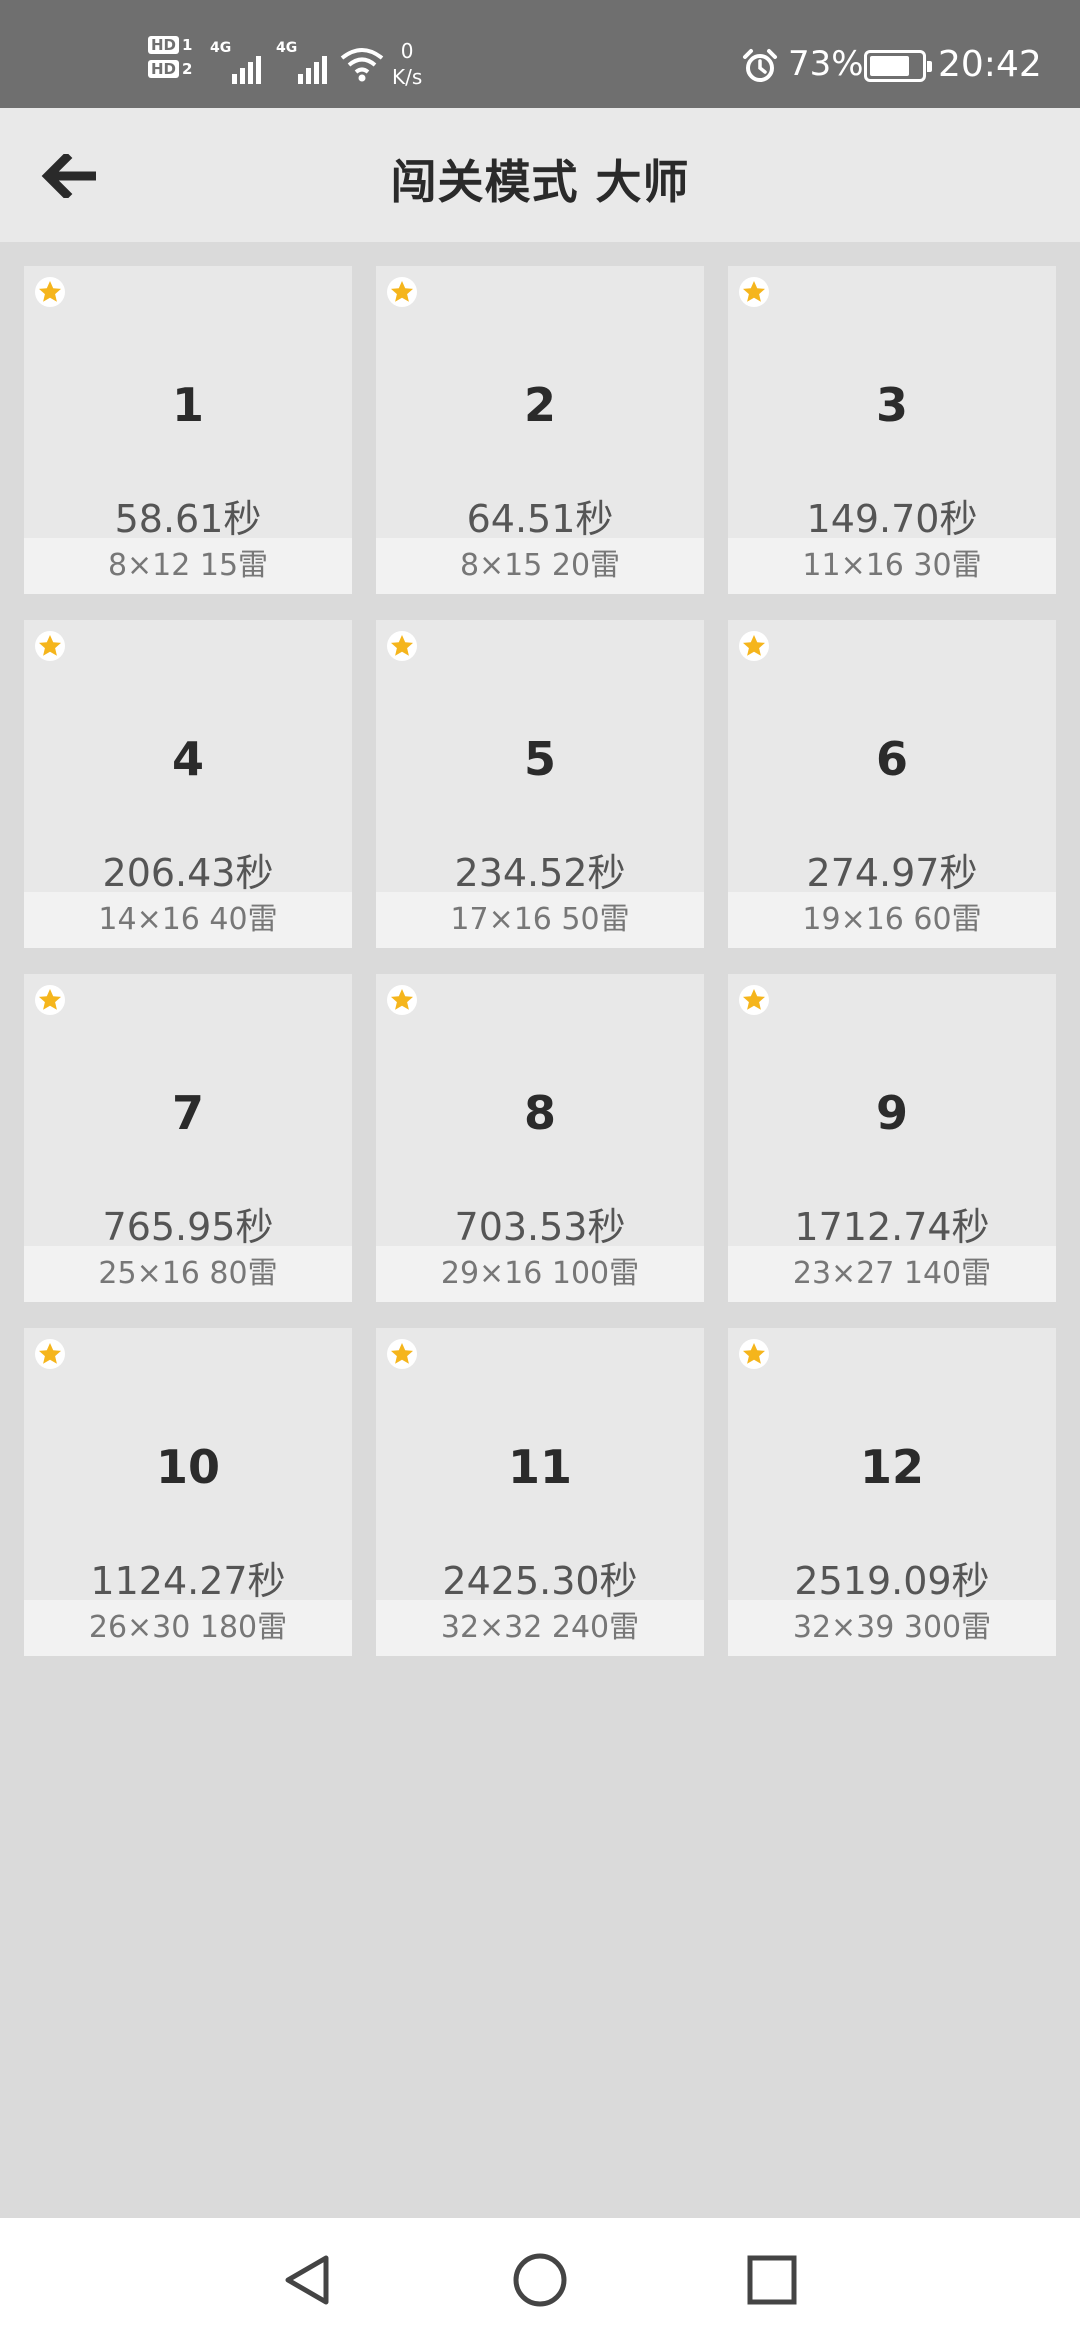 This screenshot has height=2340, width=1080. I want to click on level-card-2: 2 64.51秒 8×15 20雷, so click(540, 430).